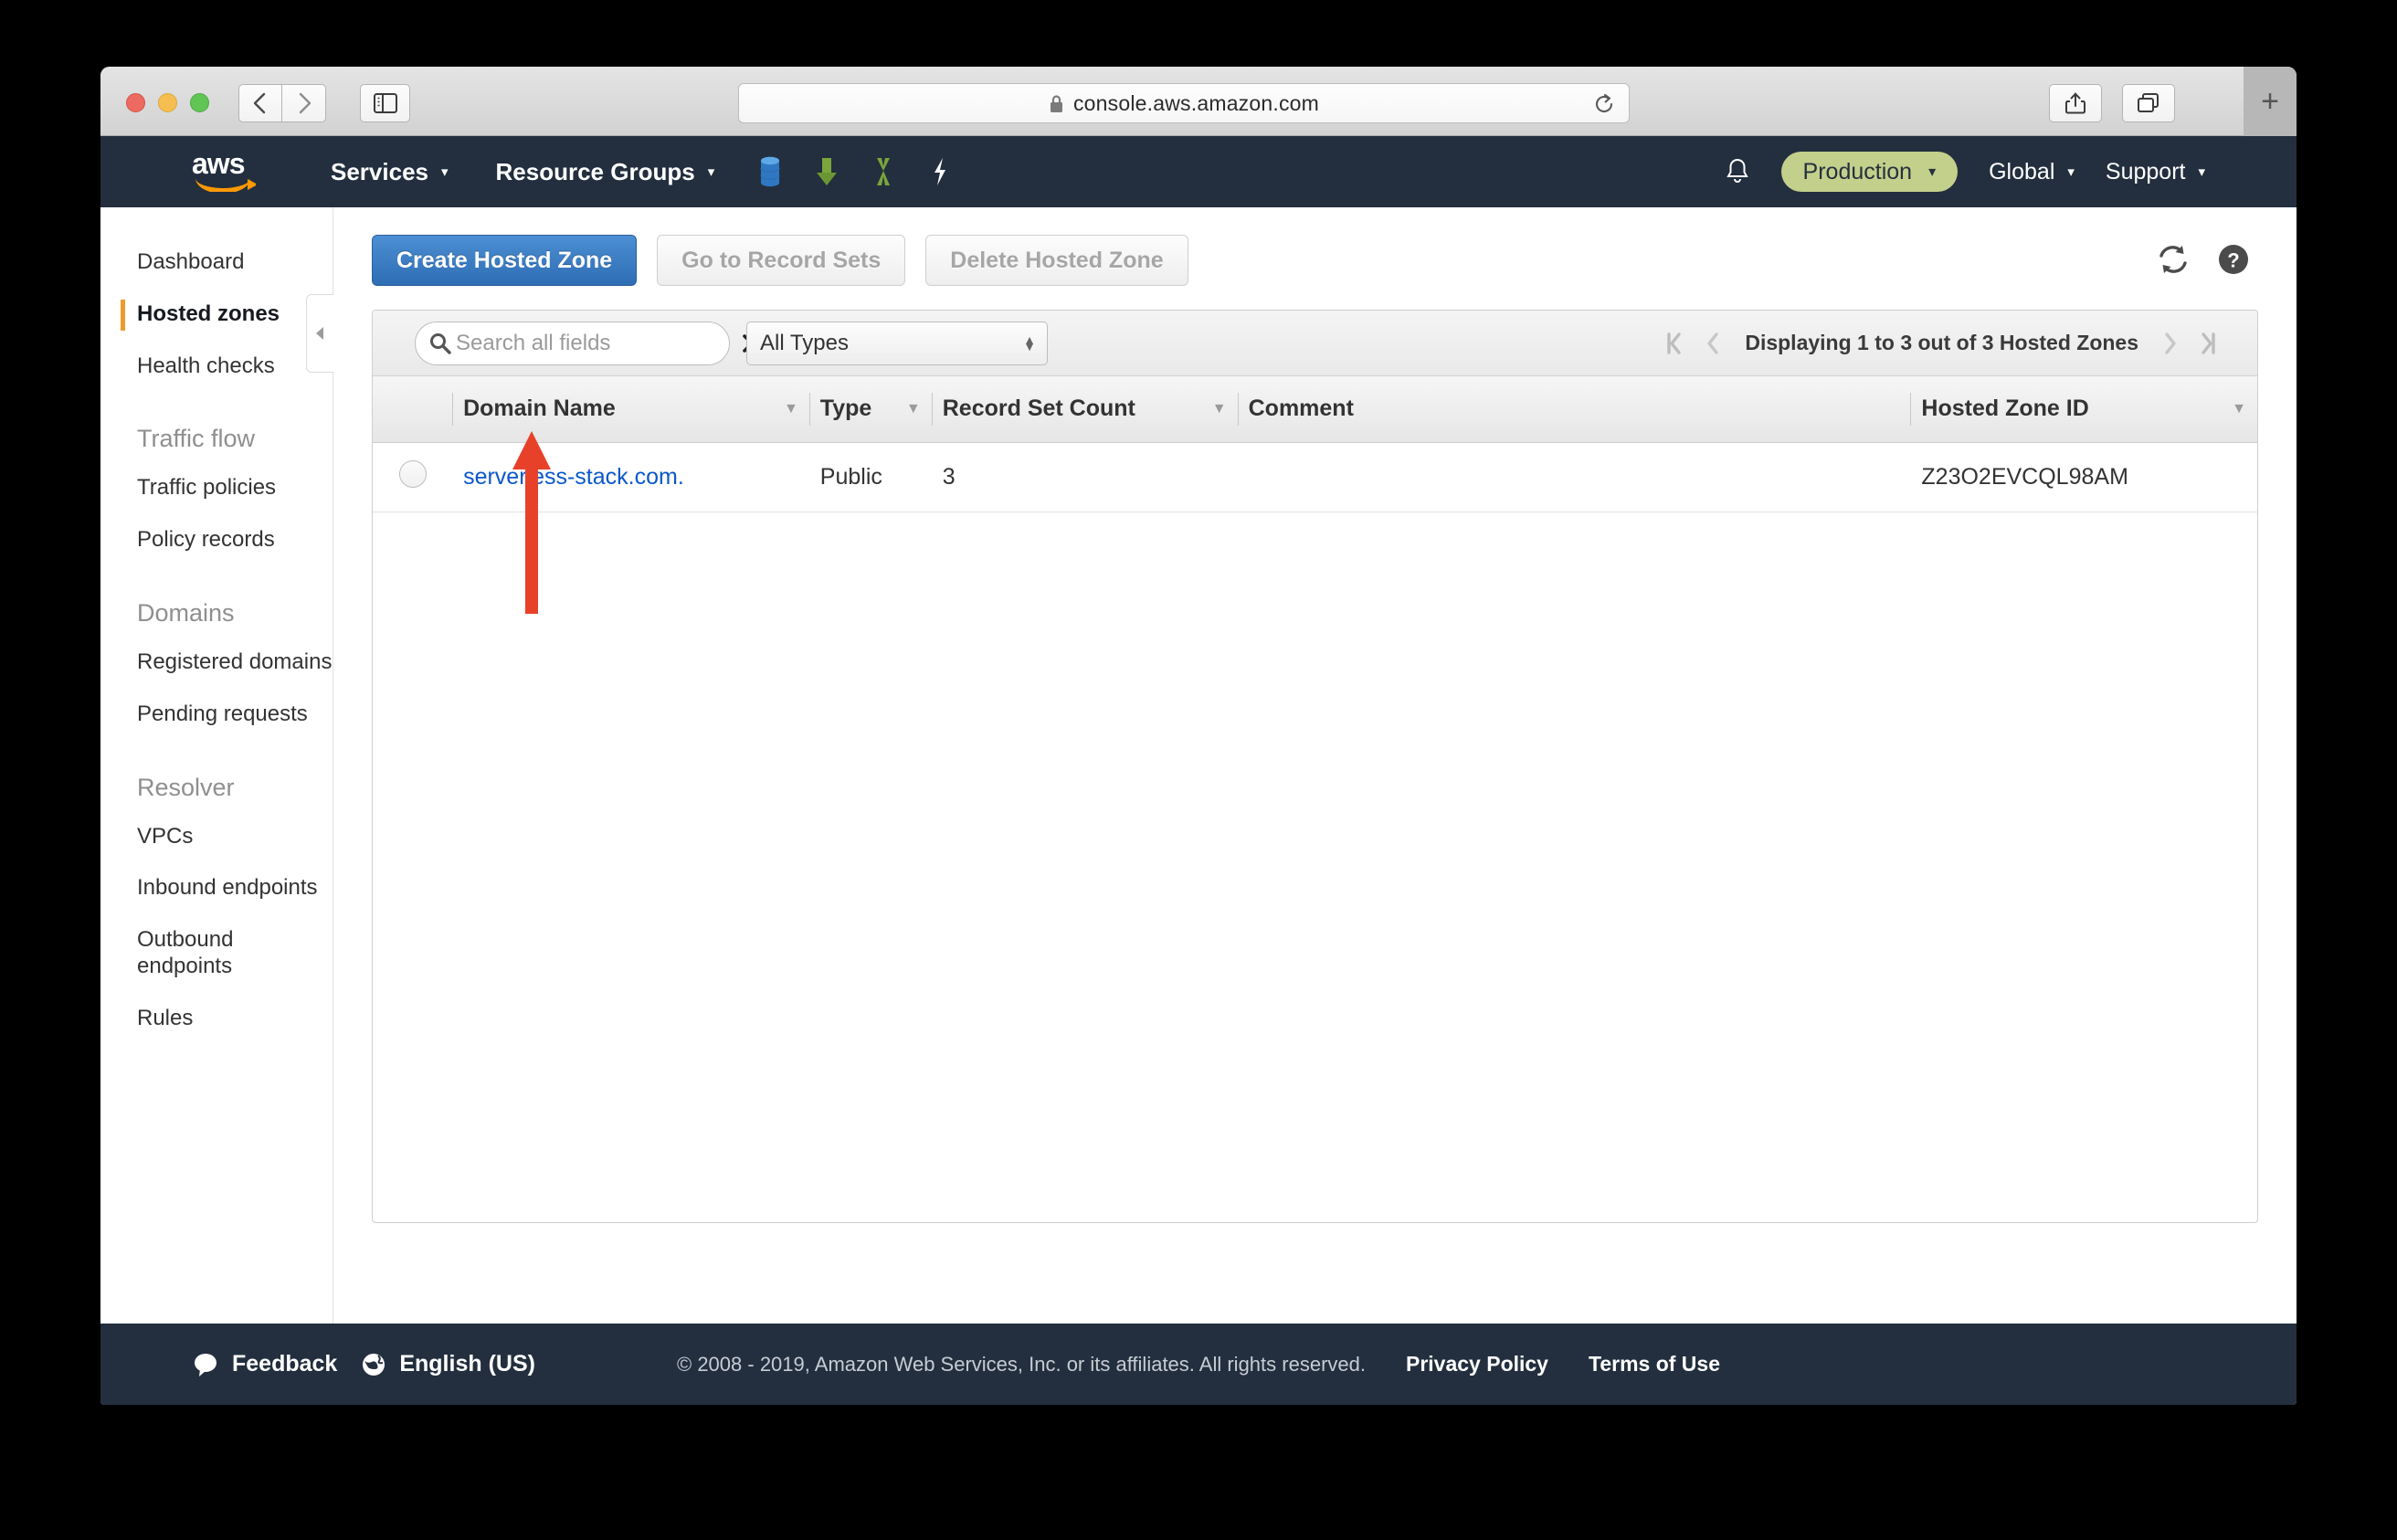  What do you see at coordinates (1604, 104) in the screenshot?
I see `reload-button` at bounding box center [1604, 104].